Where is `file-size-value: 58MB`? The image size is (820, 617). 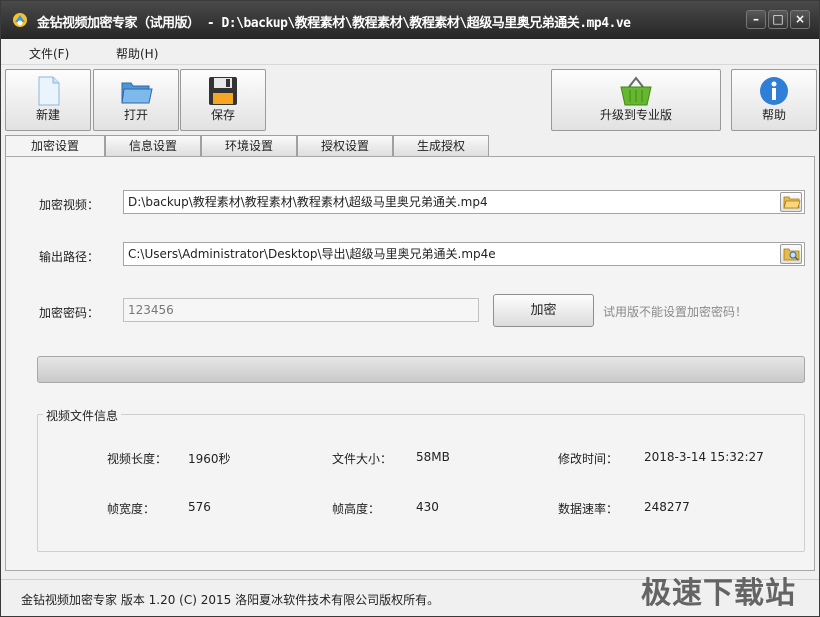
file-size-value: 58MB is located at coordinates (433, 457).